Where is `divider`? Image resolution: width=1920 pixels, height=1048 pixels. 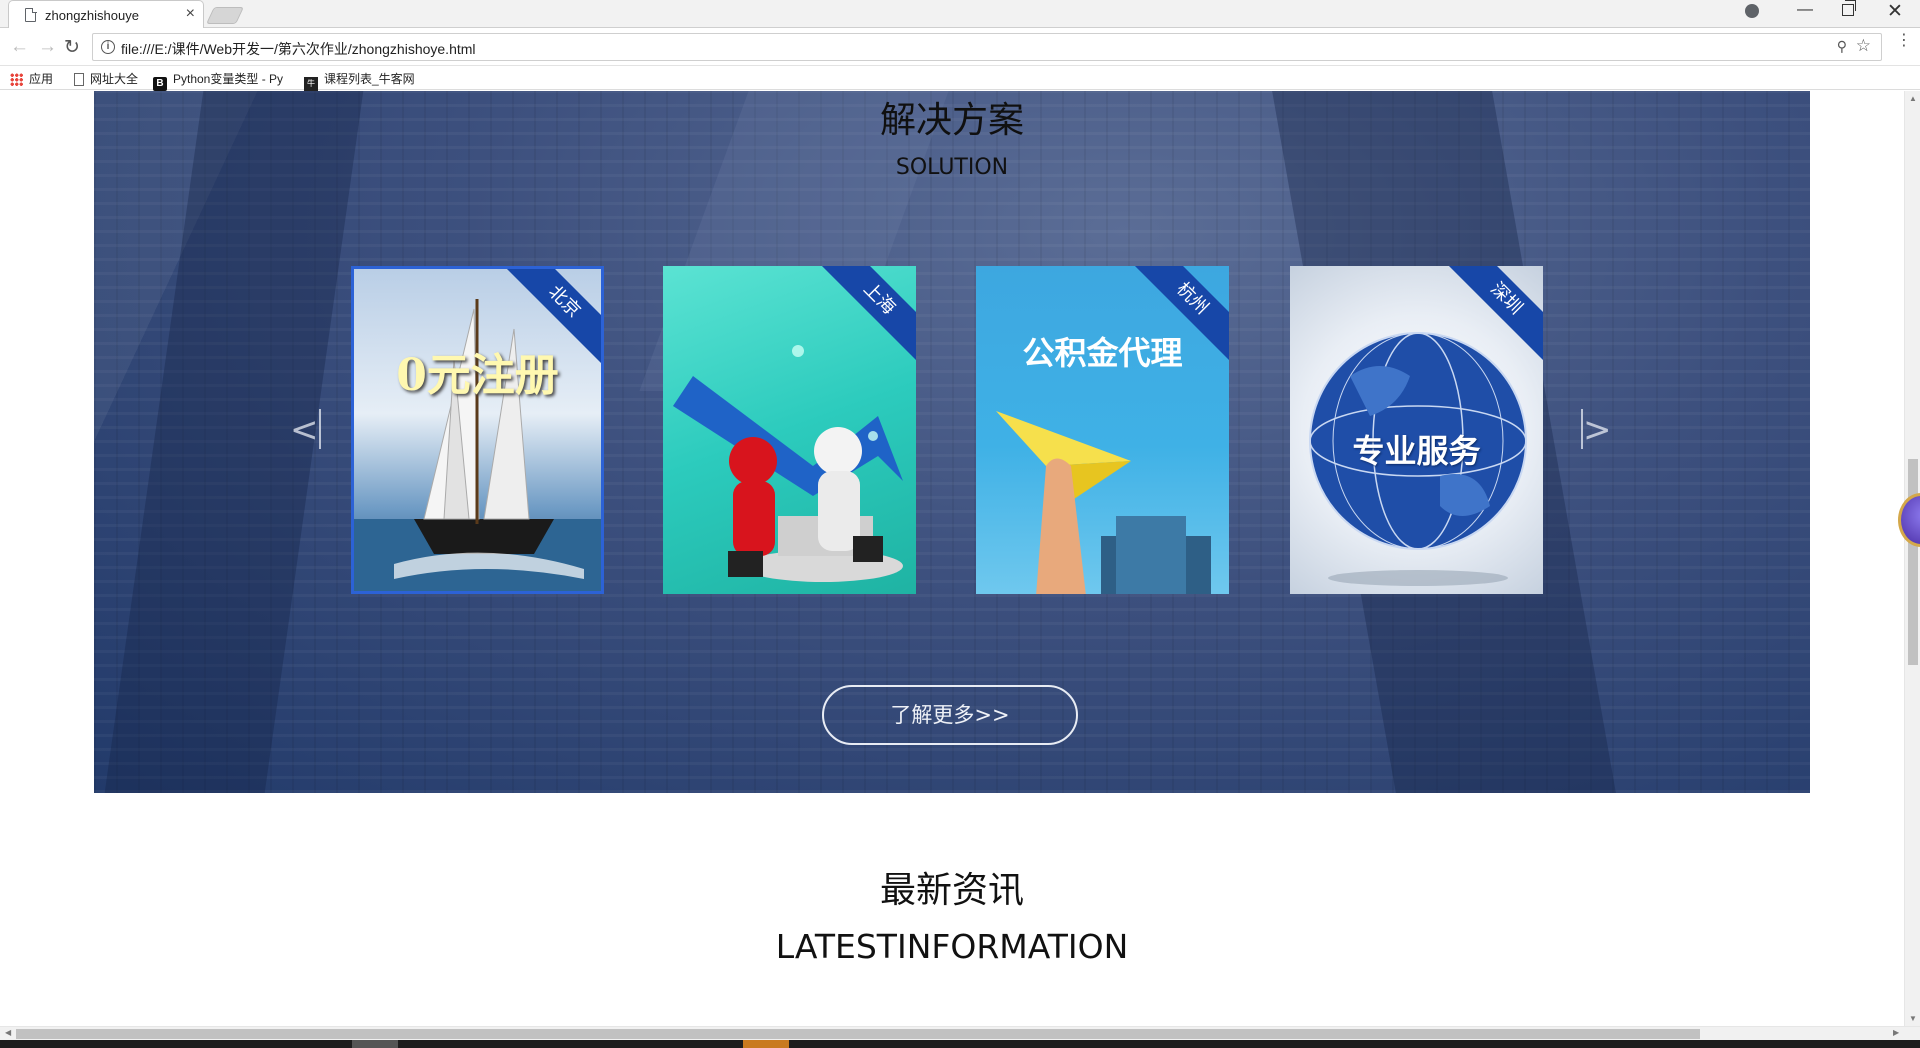 divider is located at coordinates (319, 429).